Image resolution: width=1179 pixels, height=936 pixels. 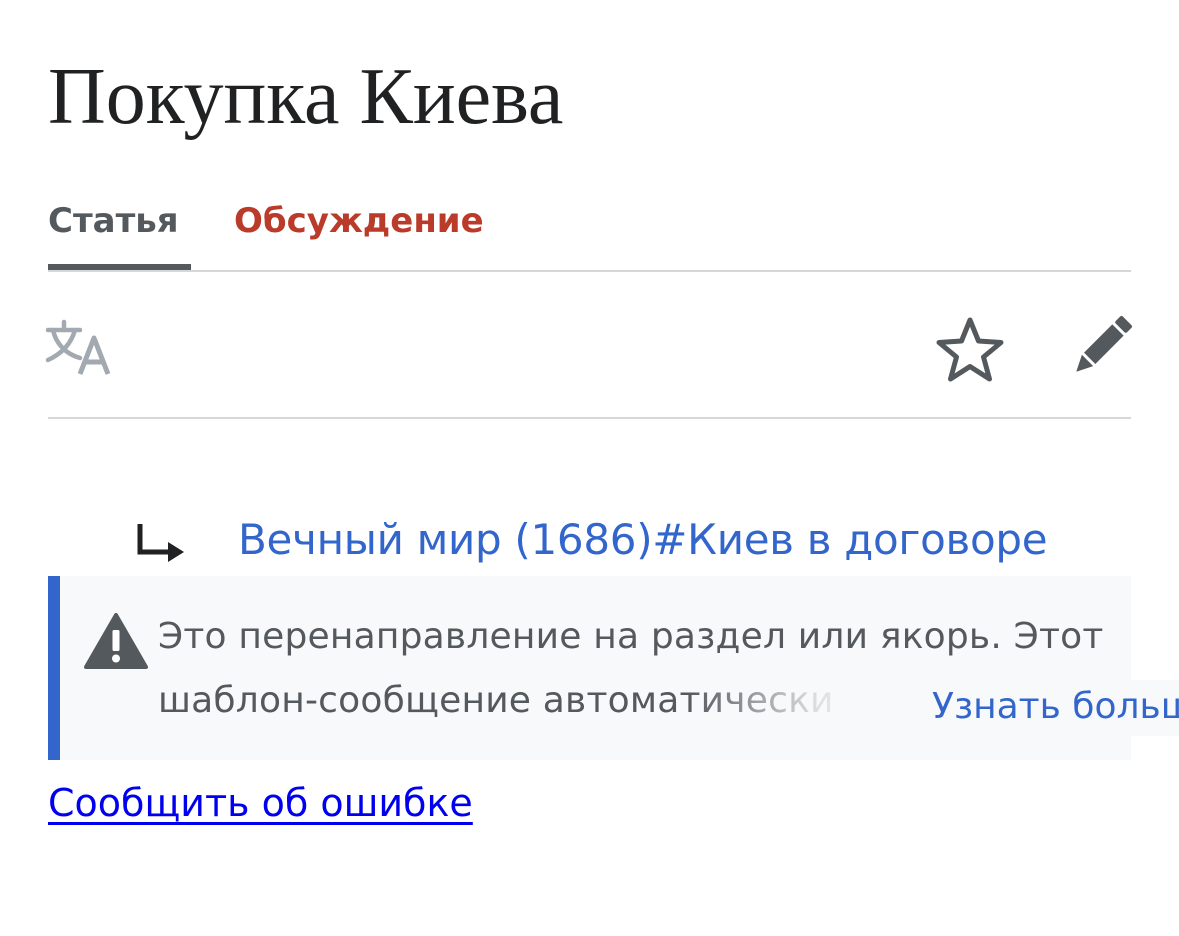 What do you see at coordinates (306, 97) in the screenshot?
I see `page-title: Покупка Киева` at bounding box center [306, 97].